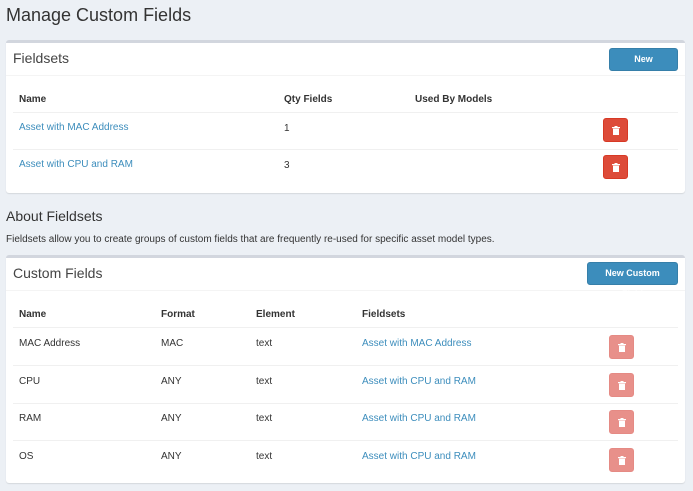 The height and width of the screenshot is (491, 693). Describe the element at coordinates (308, 99) in the screenshot. I see `col-qty-header: Qty Fields` at that location.